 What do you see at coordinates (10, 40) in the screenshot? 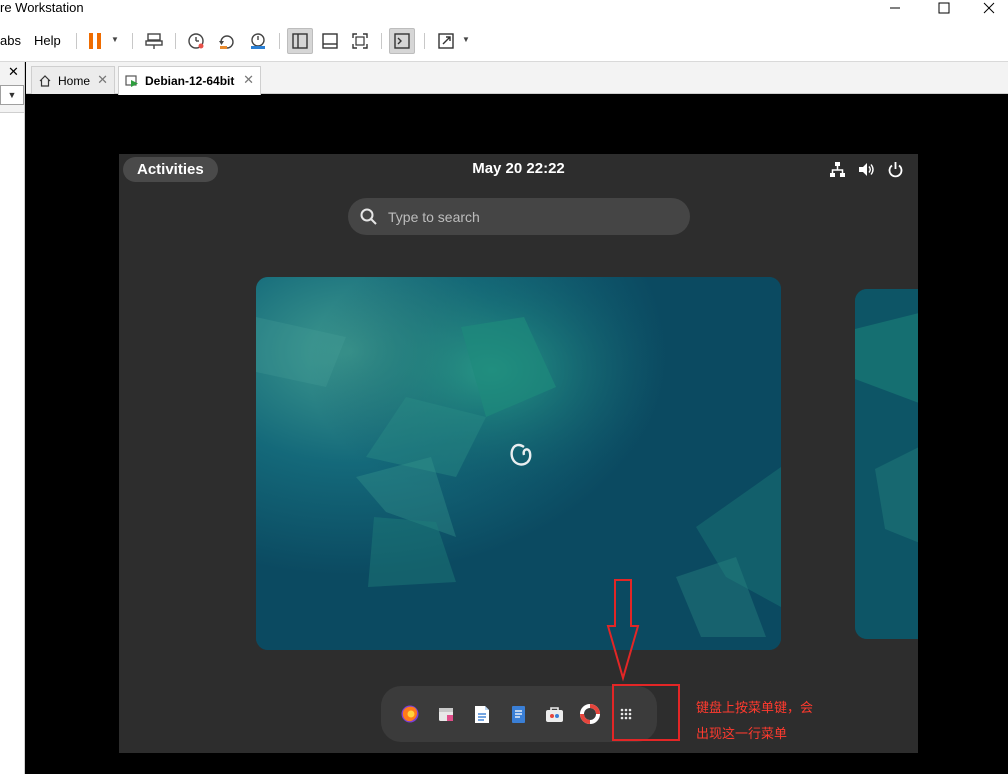
I see `menu-tabs: abs` at bounding box center [10, 40].